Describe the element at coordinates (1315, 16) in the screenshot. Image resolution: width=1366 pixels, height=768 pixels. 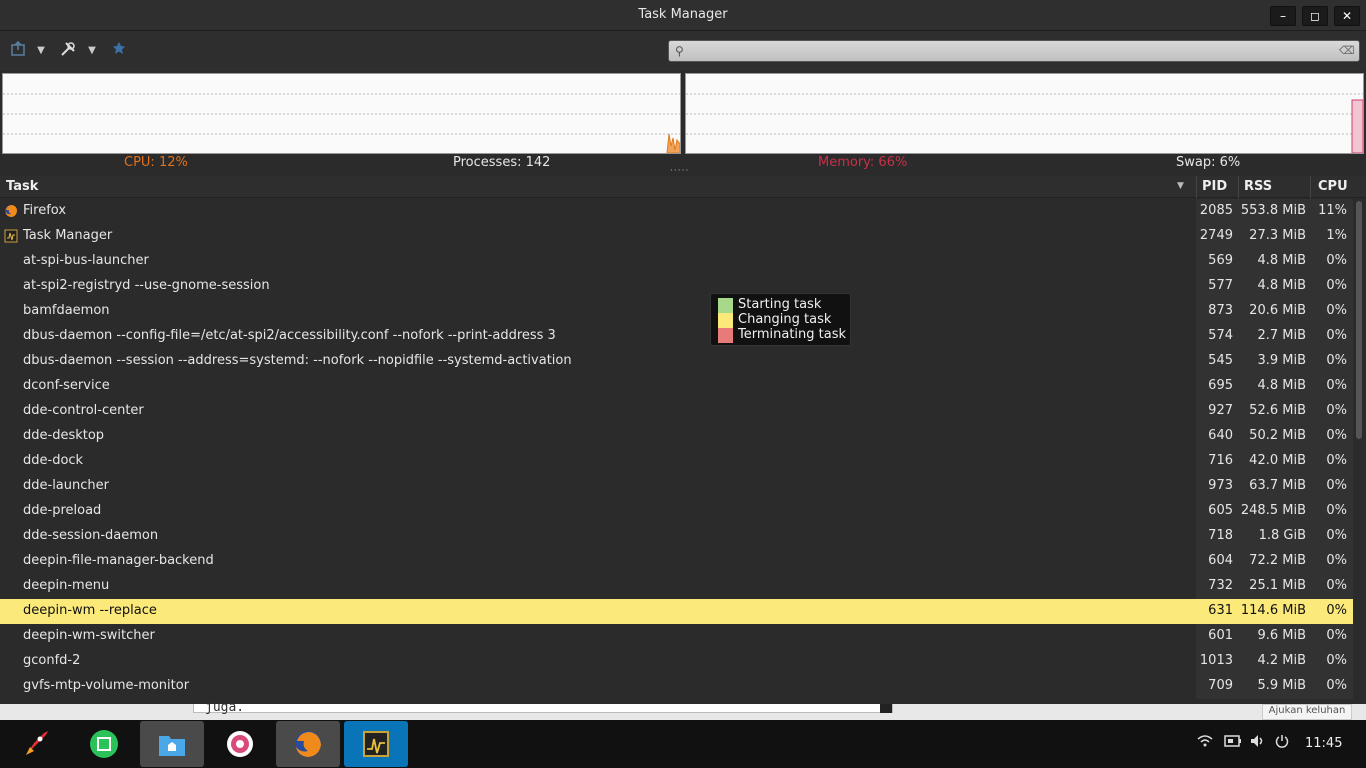
I see `maximize-button: ◻` at that location.